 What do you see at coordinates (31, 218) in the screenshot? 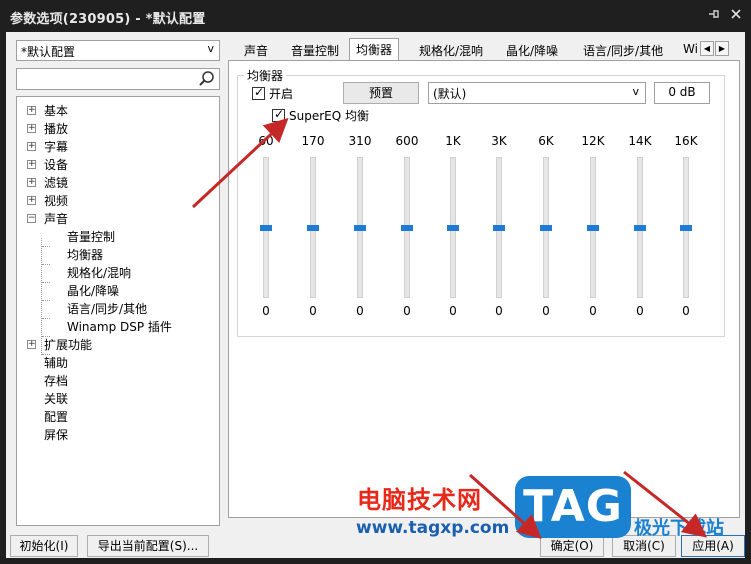
I see `collapse-icon: −` at bounding box center [31, 218].